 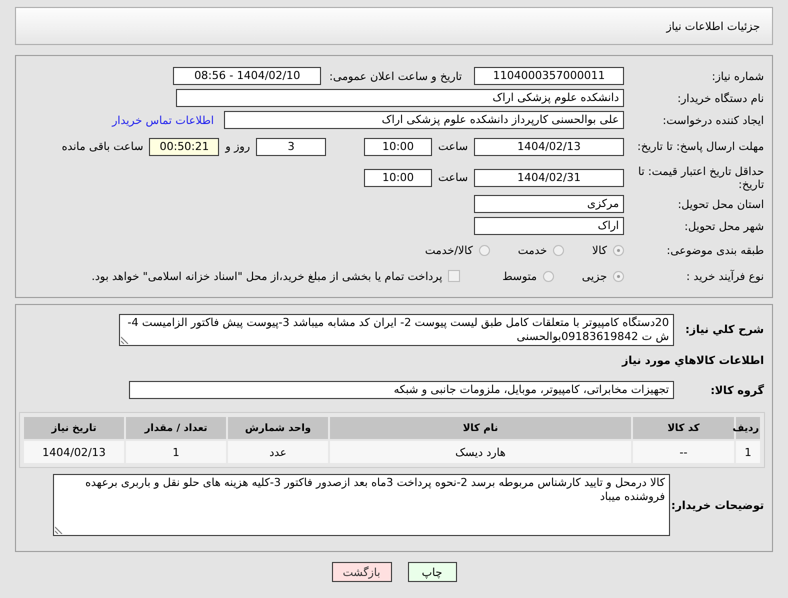 I want to click on back-button: بازگشت, so click(x=362, y=572).